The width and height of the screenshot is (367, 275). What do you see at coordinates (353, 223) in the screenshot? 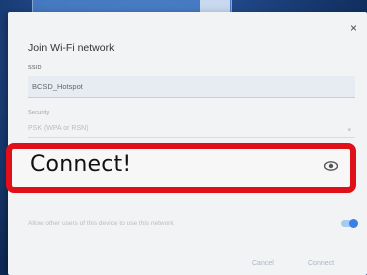
I see `toggle-knob` at bounding box center [353, 223].